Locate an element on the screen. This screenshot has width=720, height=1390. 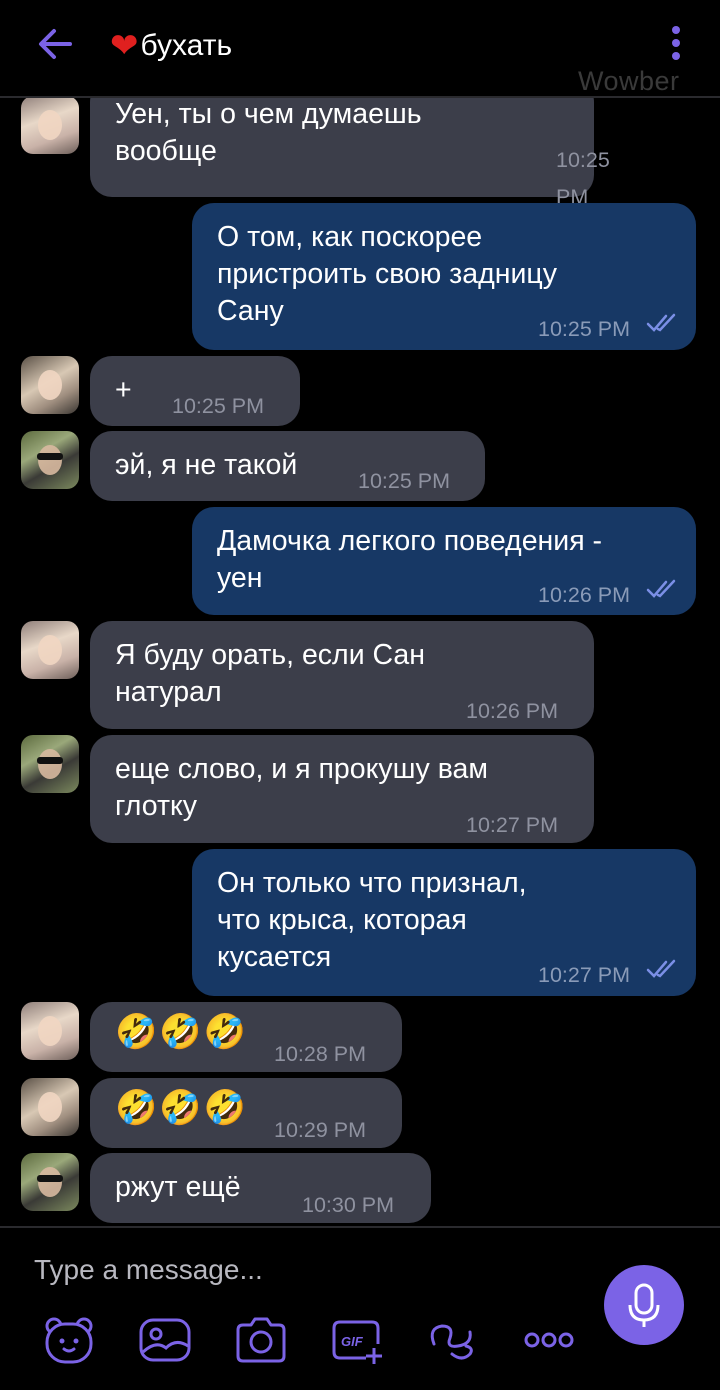
microphone-icon is located at coordinates (644, 1305).